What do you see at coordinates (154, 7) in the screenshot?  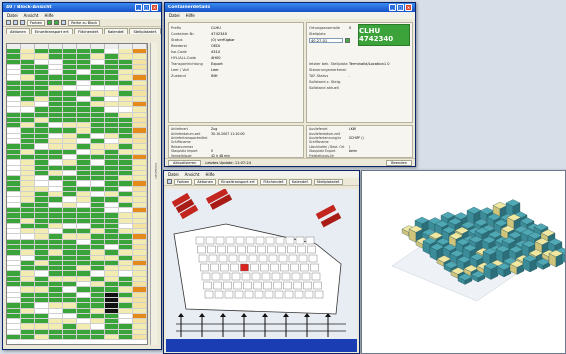 I see `close-icon: ×` at bounding box center [154, 7].